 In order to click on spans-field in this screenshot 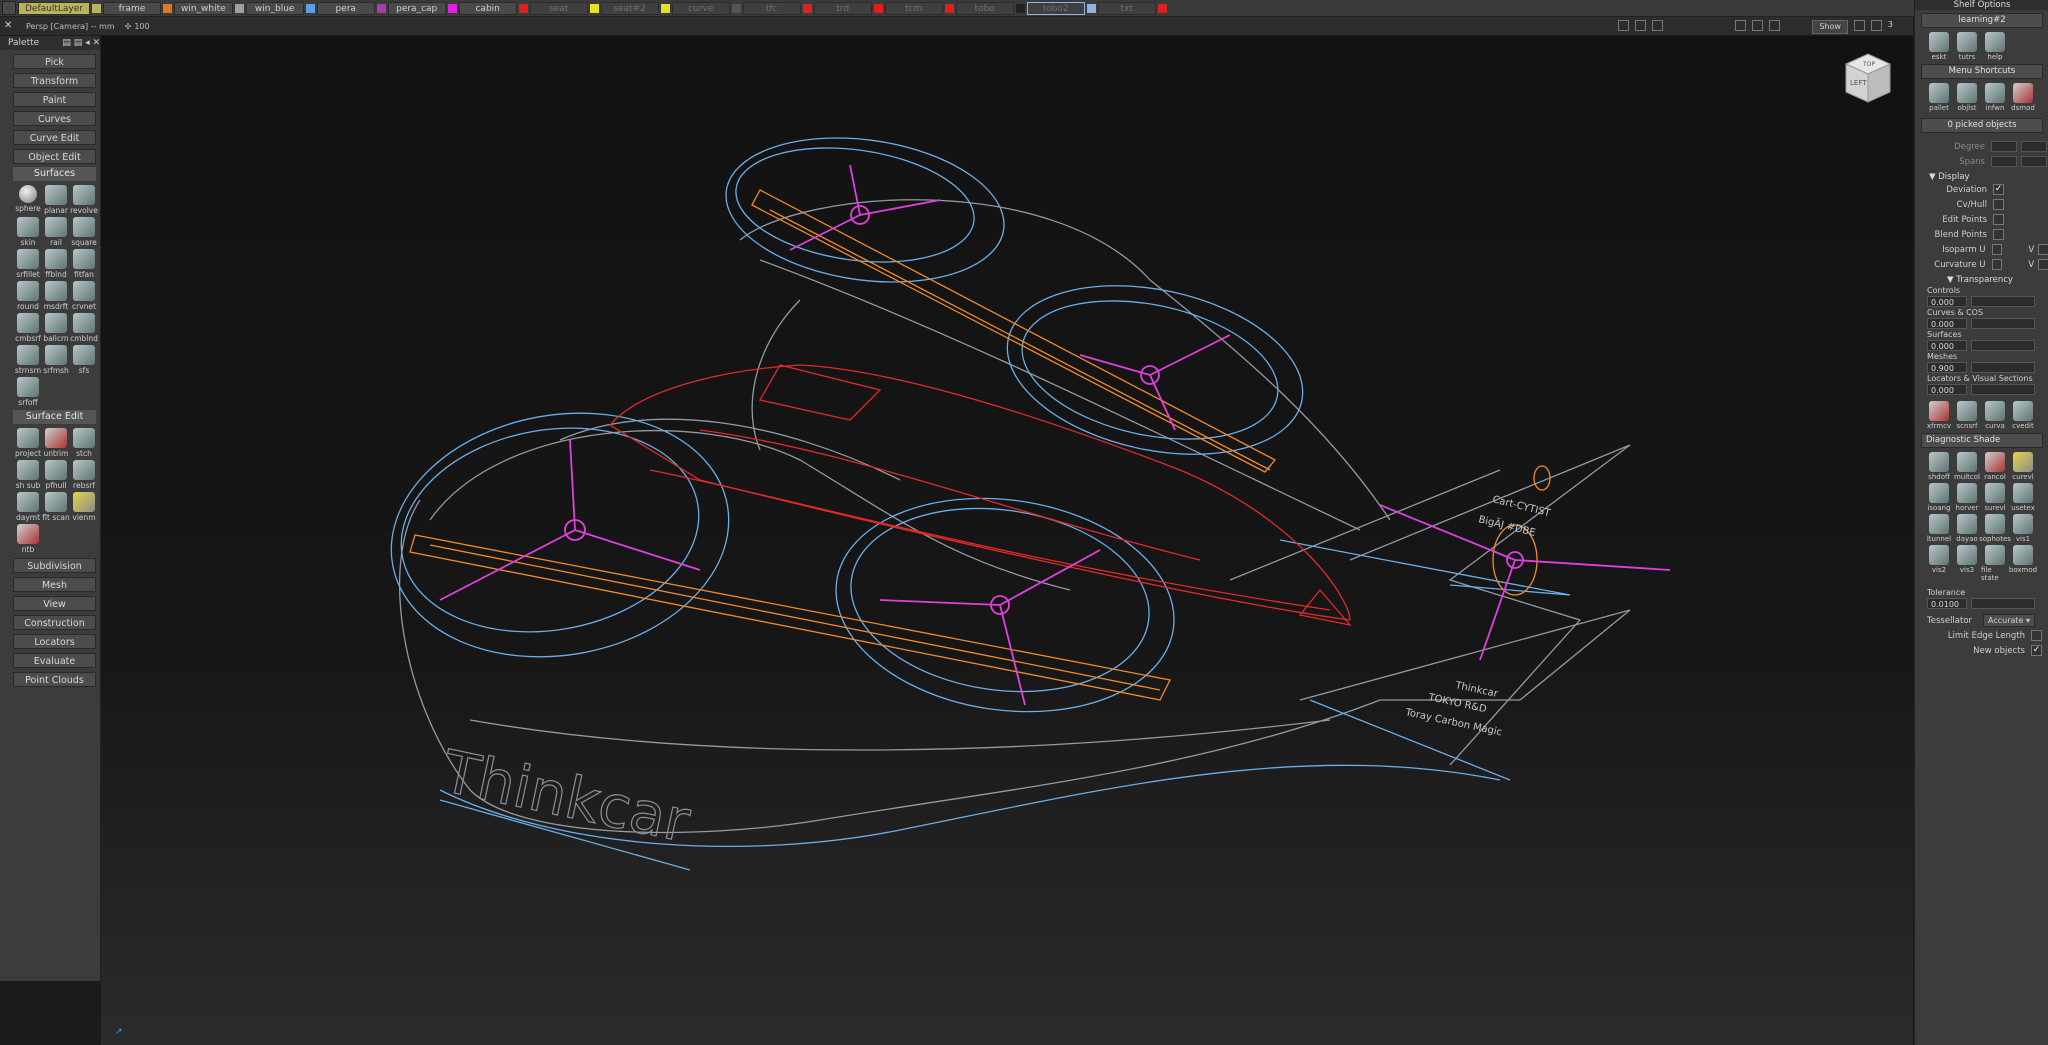, I will do `click(2004, 161)`.